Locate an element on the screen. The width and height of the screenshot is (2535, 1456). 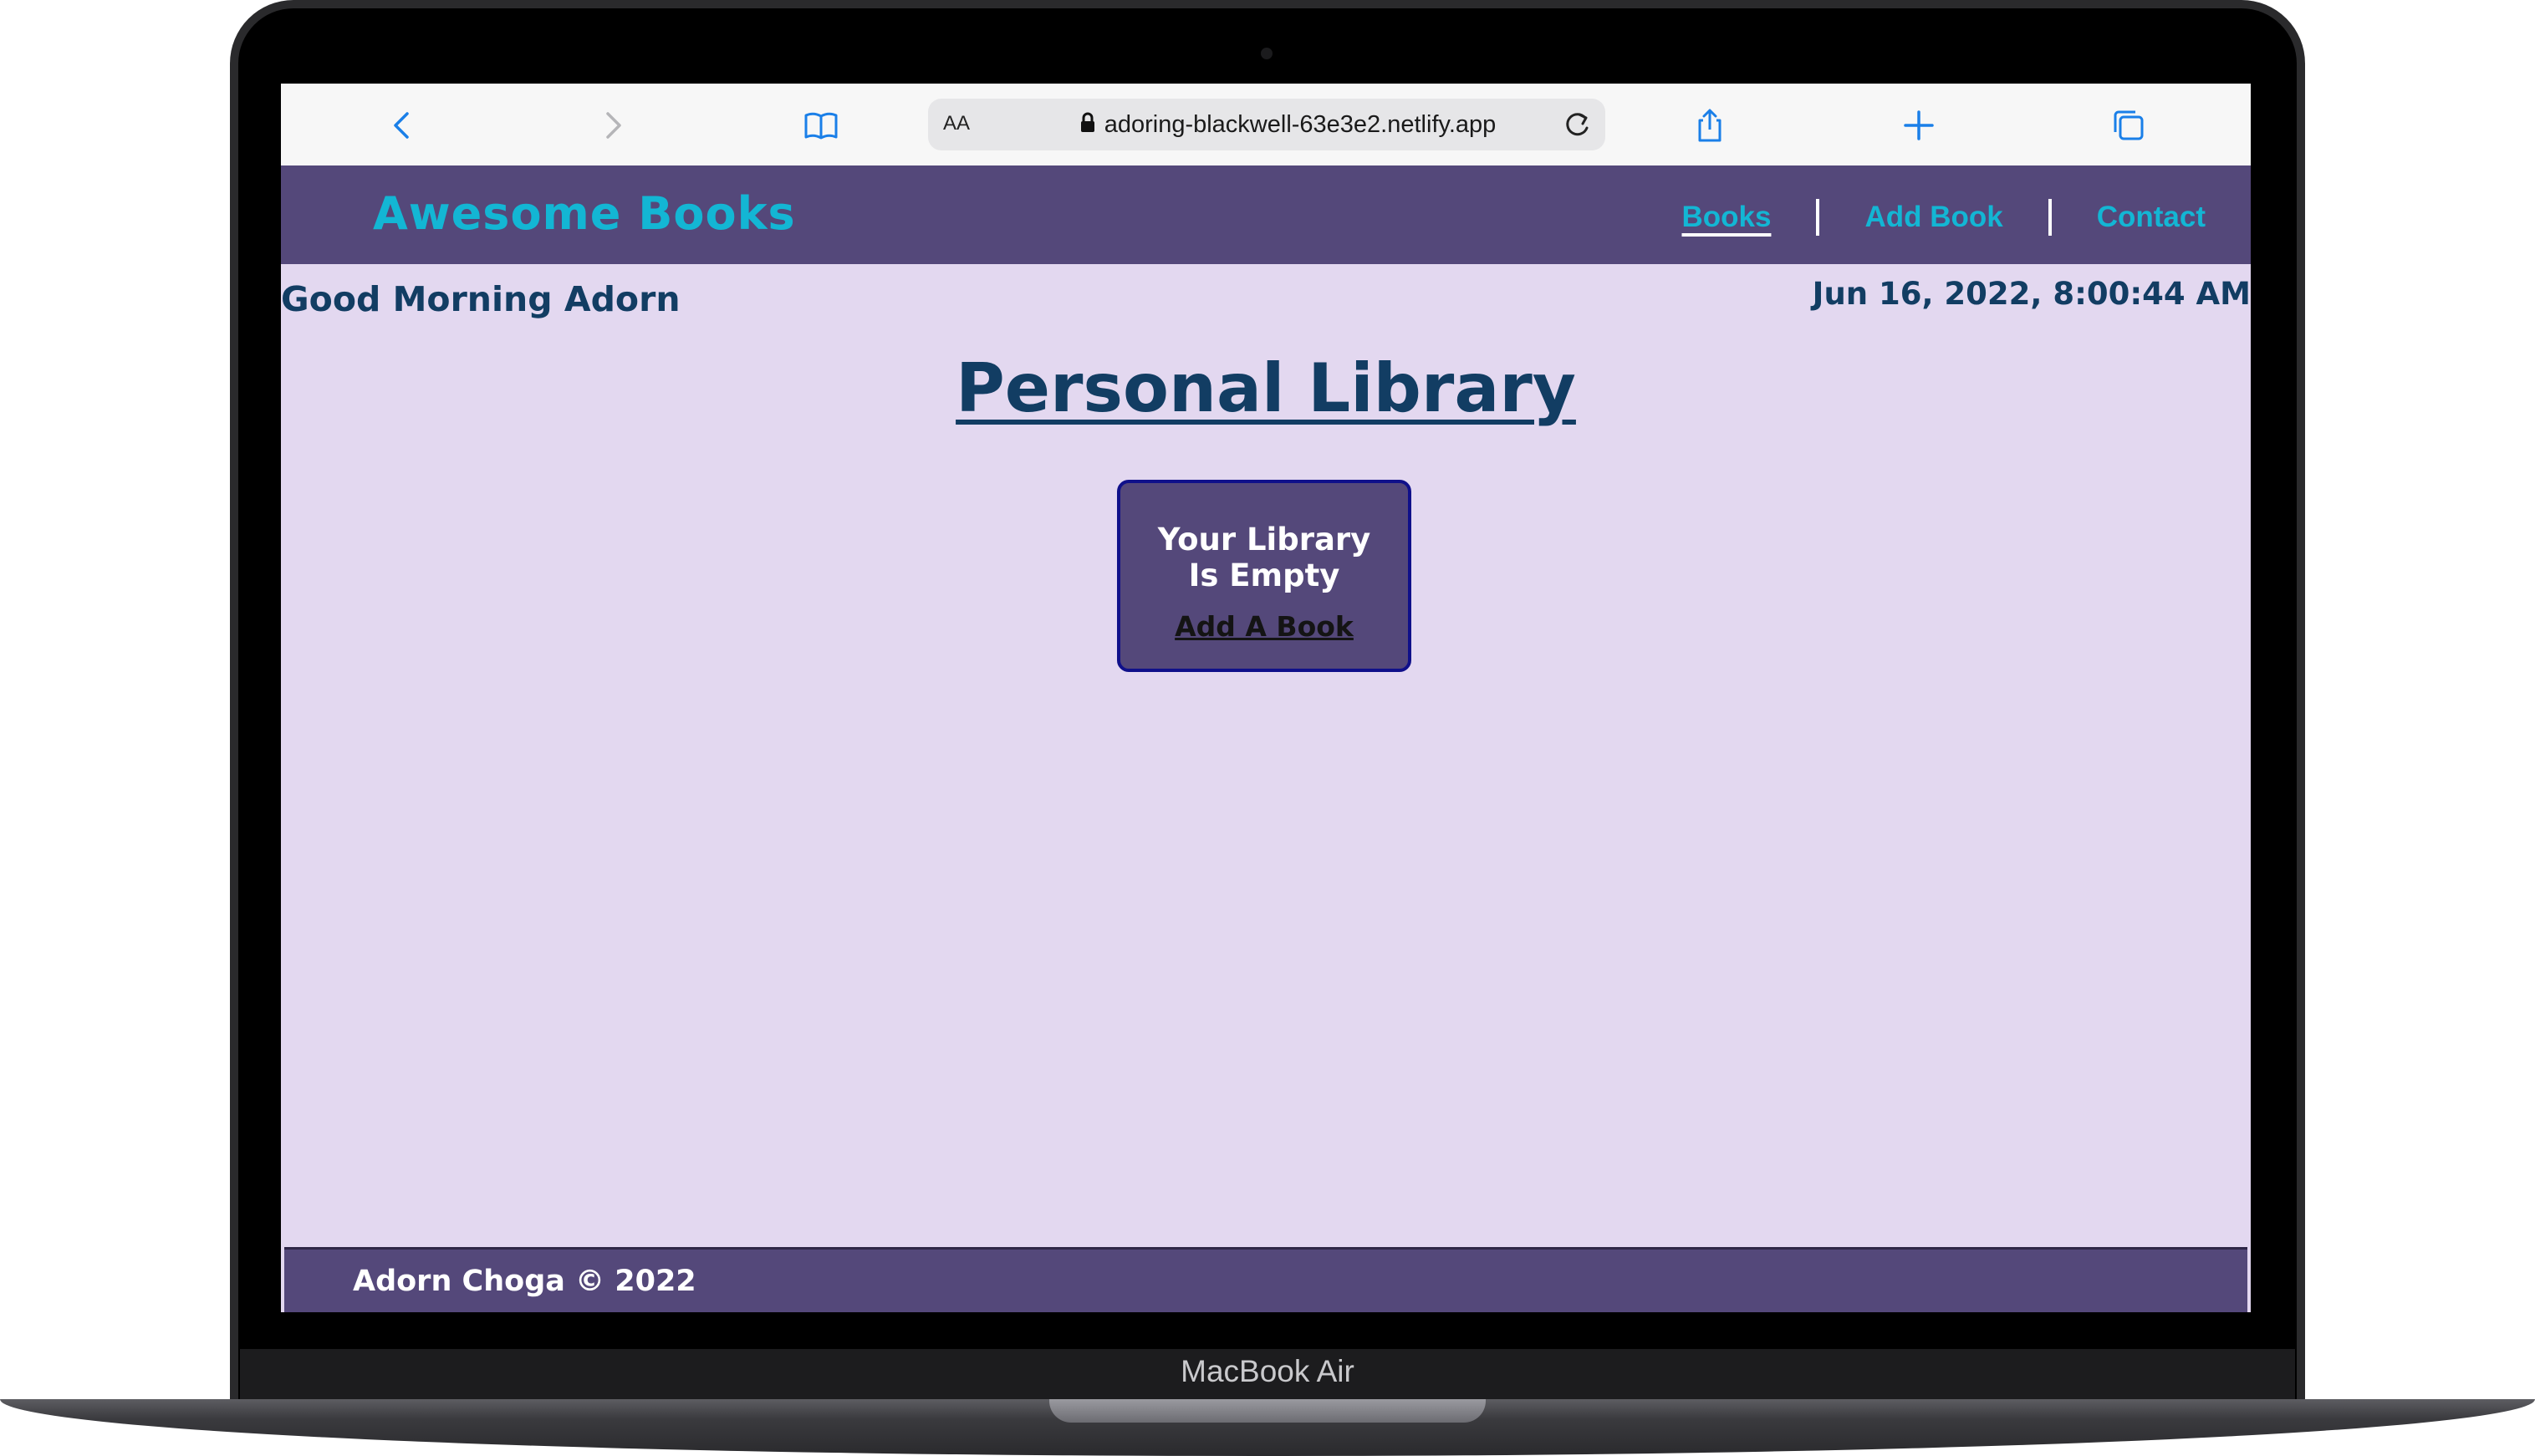
bookmarks-icon is located at coordinates (821, 125).